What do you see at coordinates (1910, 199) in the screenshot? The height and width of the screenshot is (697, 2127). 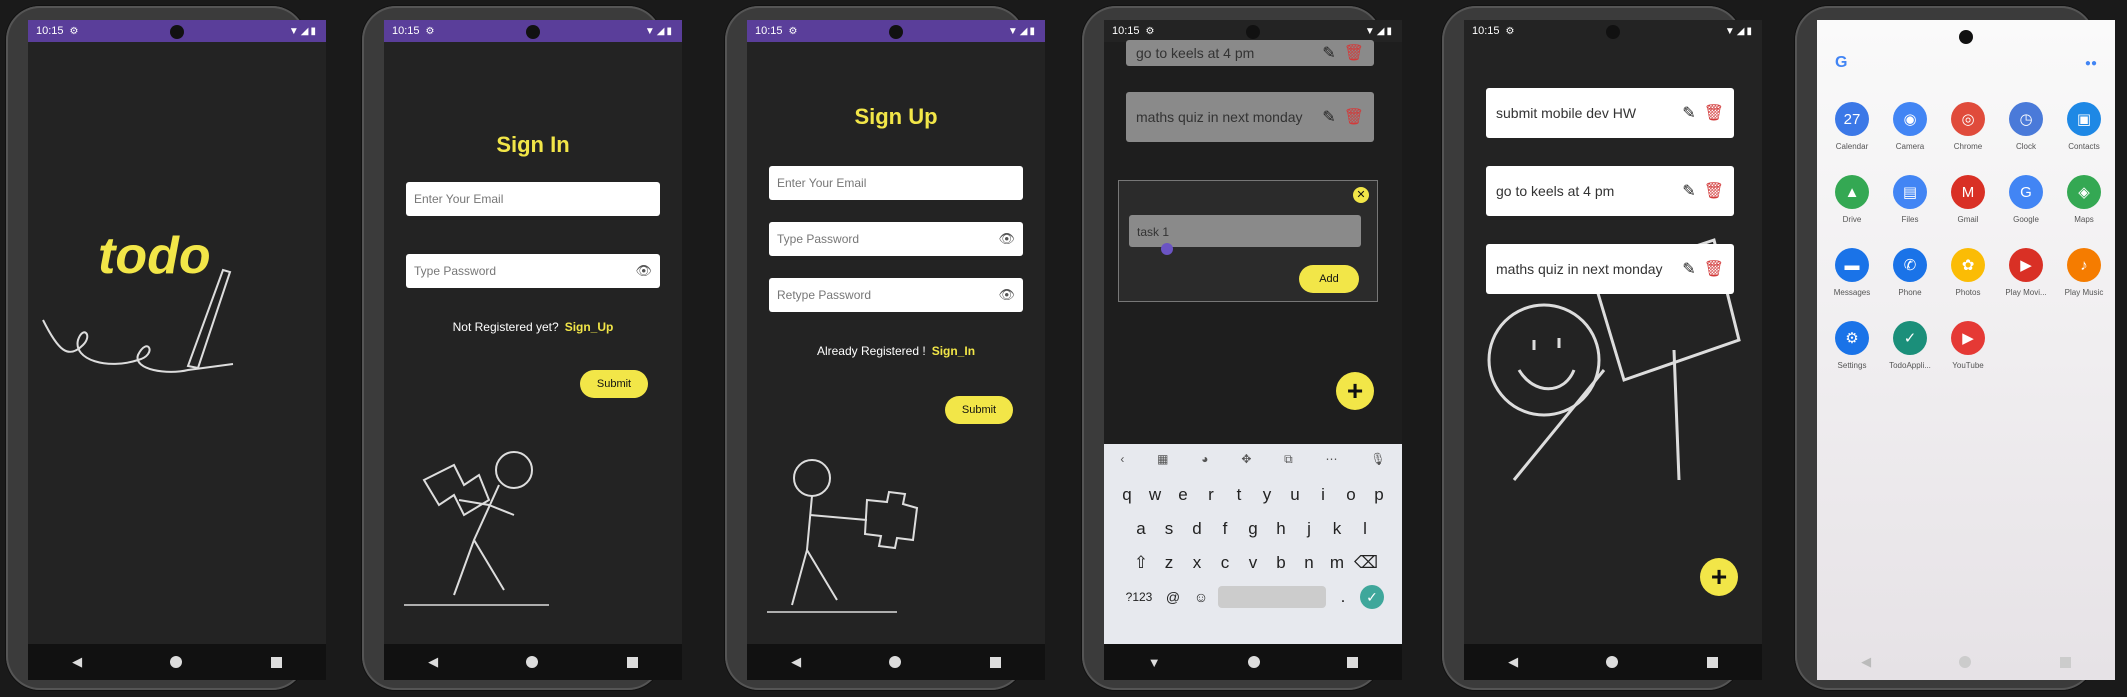 I see `app-icon-files: ▤ Files` at bounding box center [1910, 199].